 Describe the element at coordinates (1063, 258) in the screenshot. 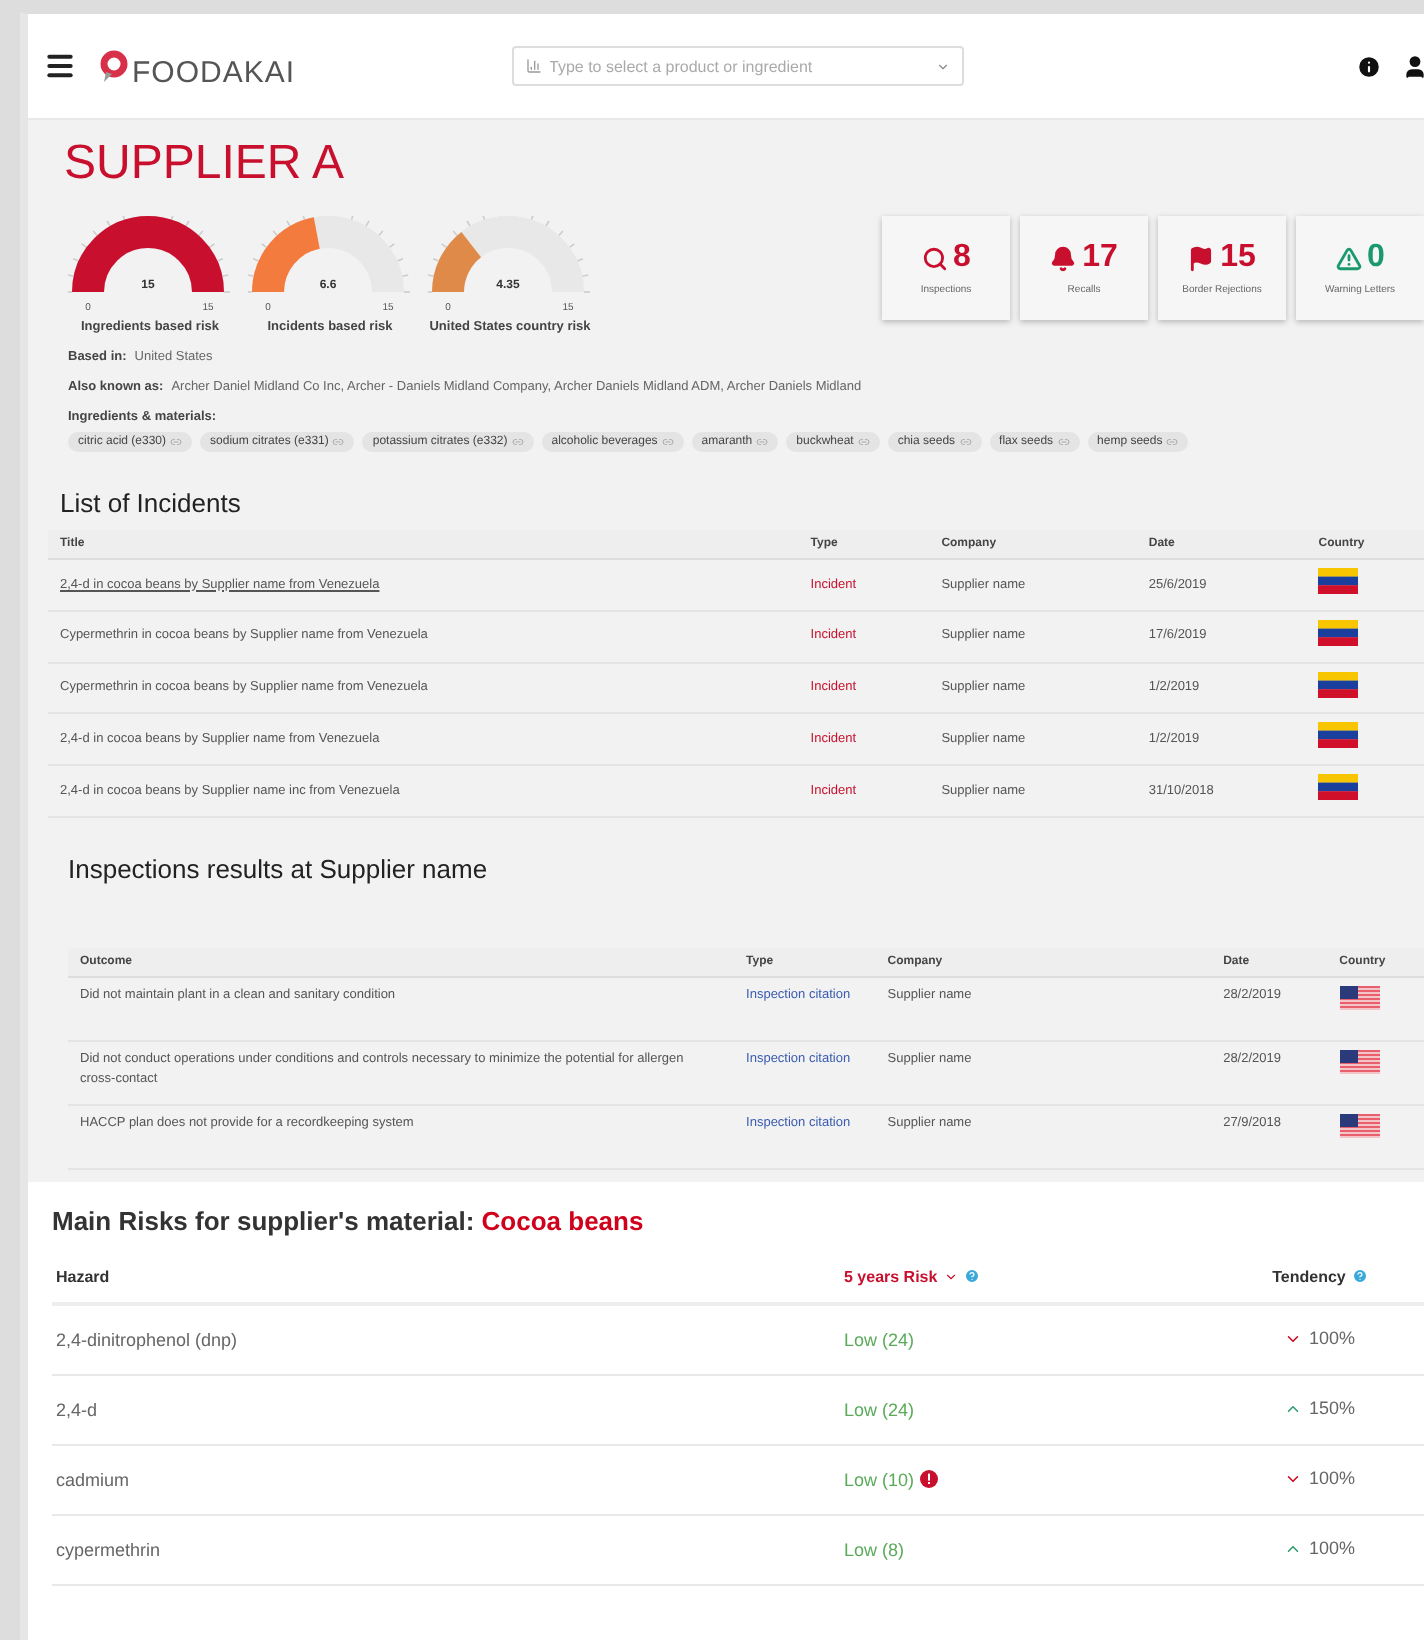

I see `bell-icon` at that location.